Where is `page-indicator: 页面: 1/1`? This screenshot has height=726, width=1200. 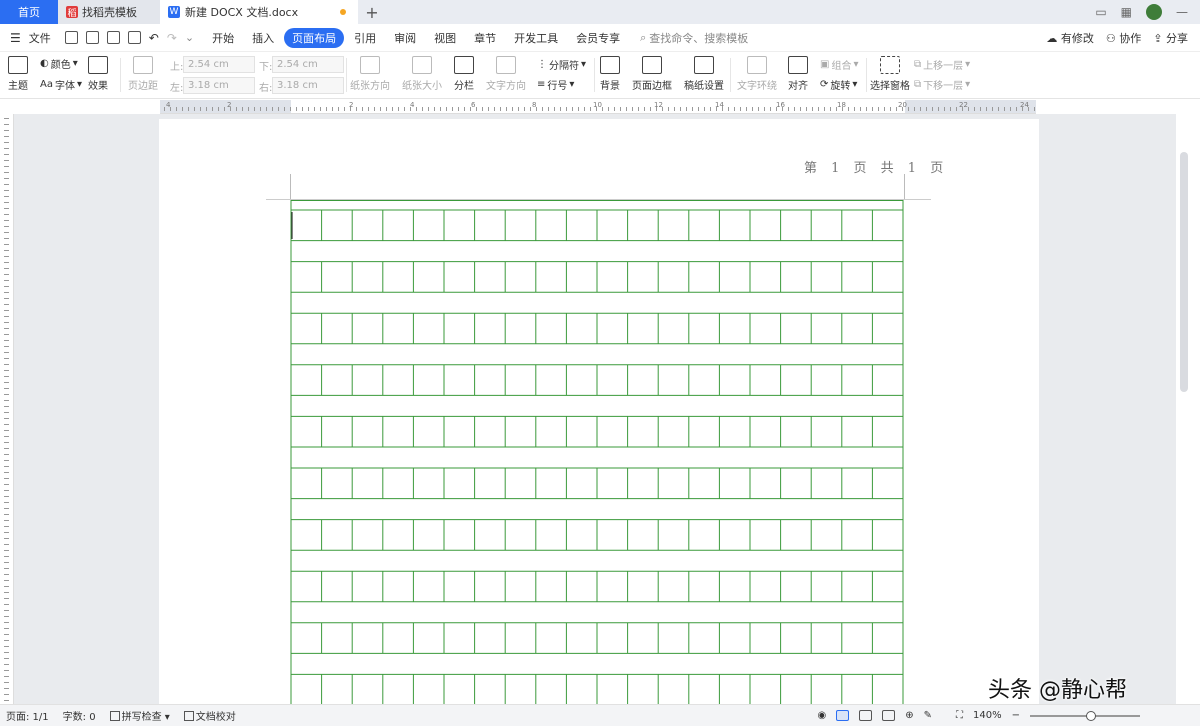 page-indicator: 页面: 1/1 is located at coordinates (27, 715).